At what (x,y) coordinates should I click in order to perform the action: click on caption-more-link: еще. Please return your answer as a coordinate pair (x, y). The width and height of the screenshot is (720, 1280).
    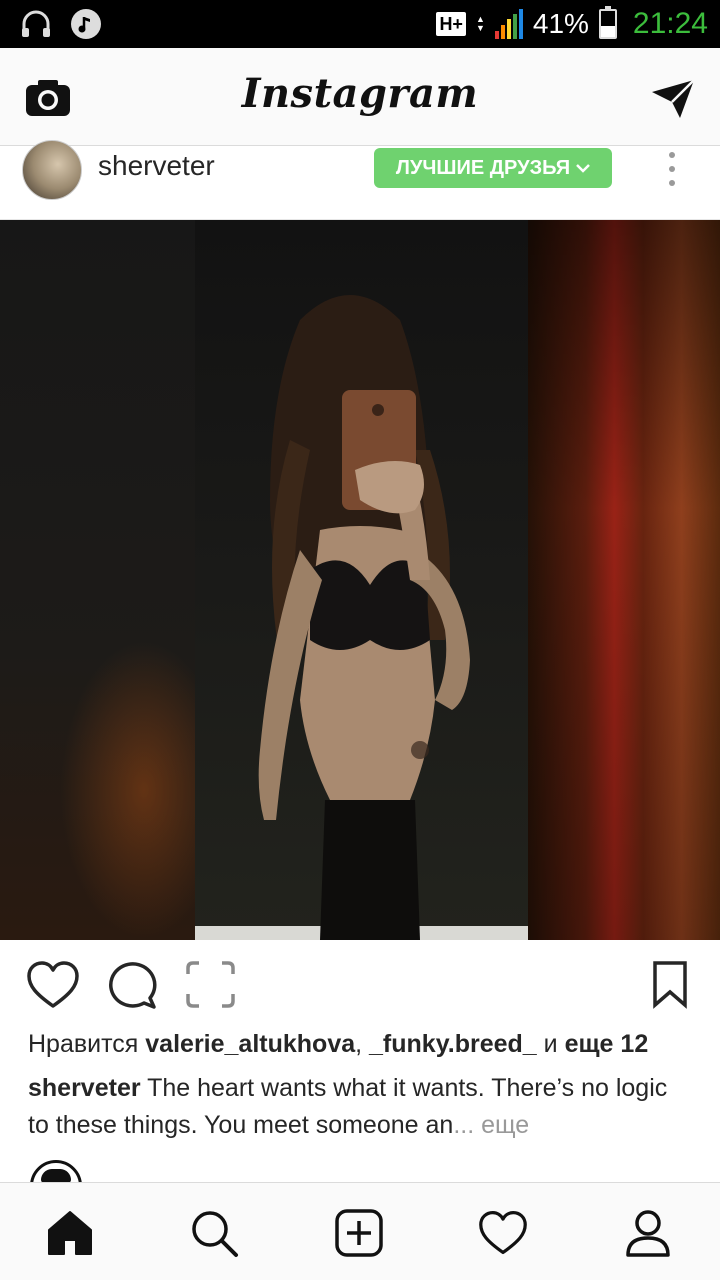
    Looking at the image, I should click on (505, 1125).